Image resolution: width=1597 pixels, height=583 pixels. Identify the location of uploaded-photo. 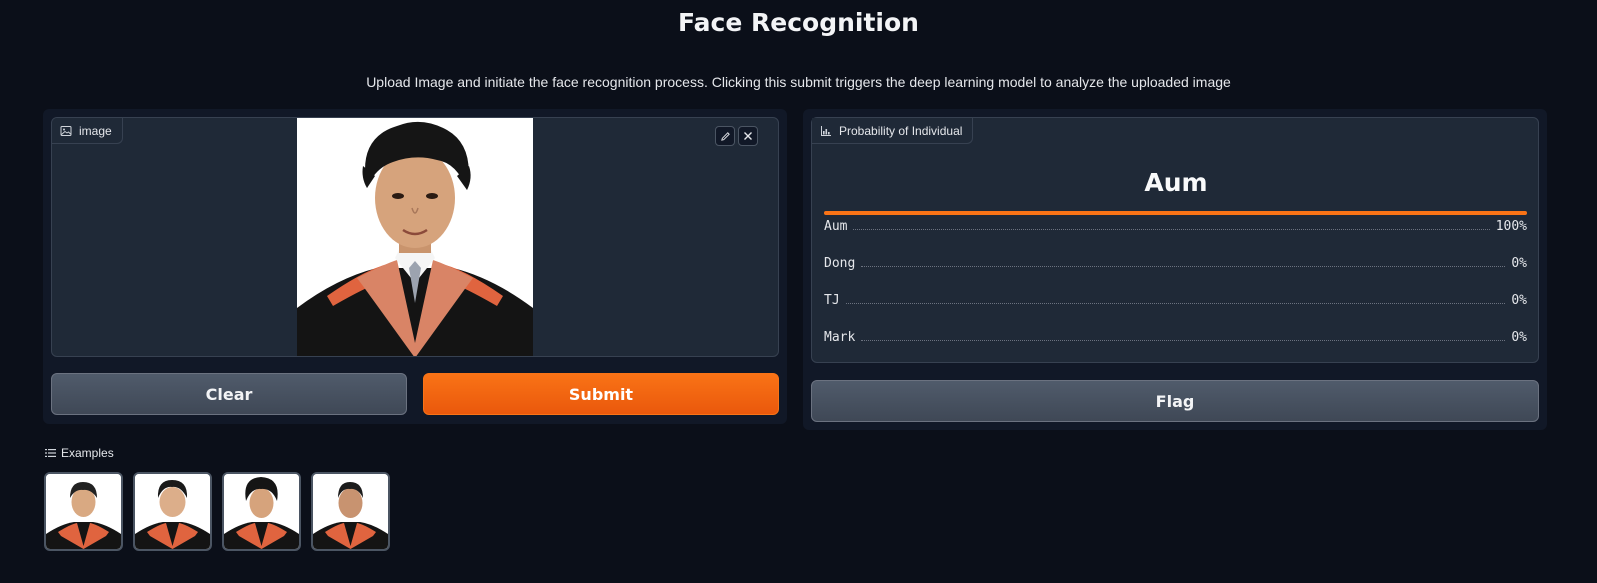
(415, 237).